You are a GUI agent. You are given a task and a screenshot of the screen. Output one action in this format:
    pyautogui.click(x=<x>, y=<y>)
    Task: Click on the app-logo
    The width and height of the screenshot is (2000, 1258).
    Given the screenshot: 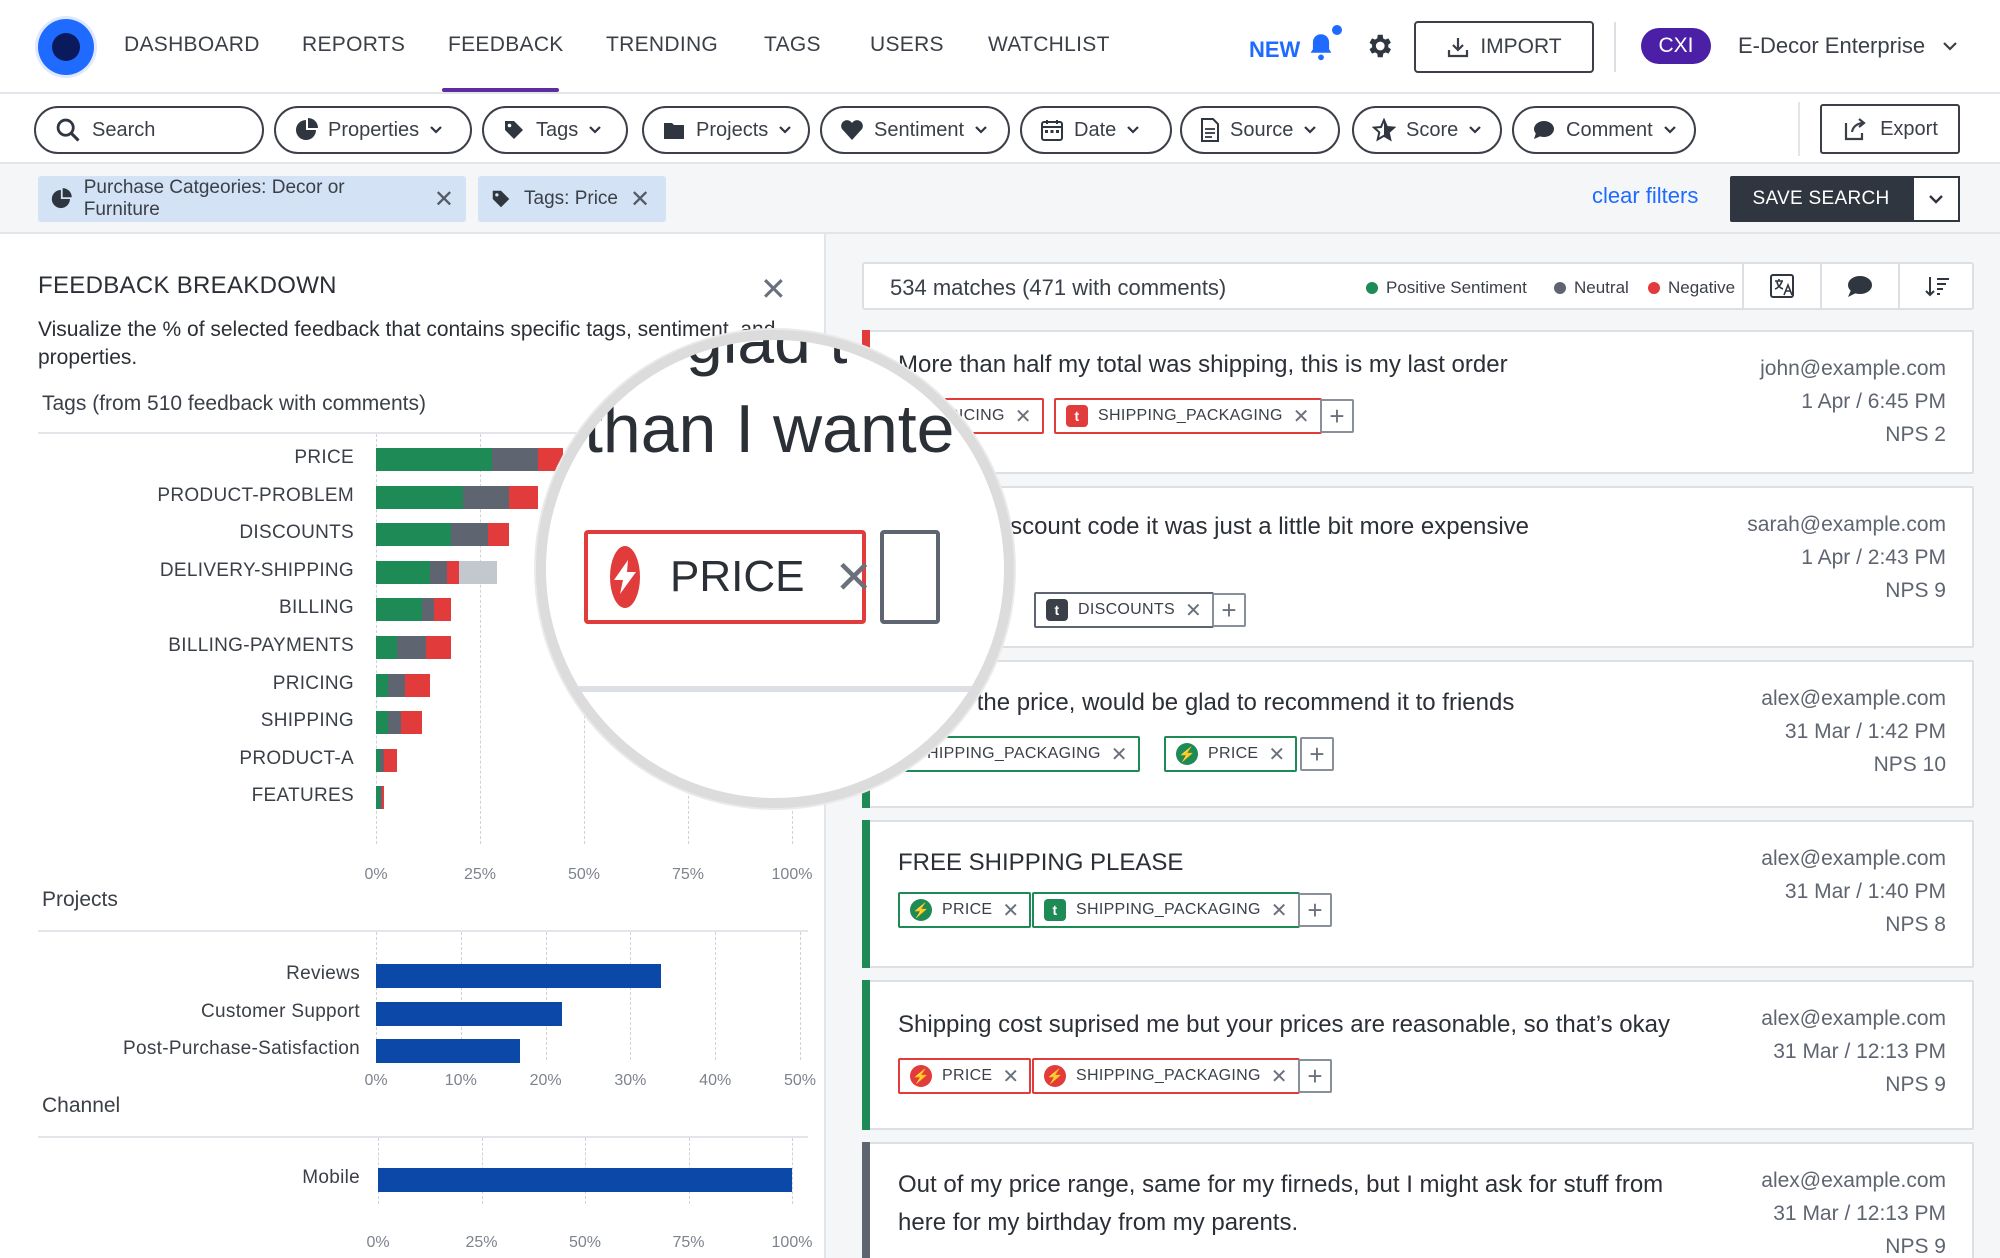 What is the action you would take?
    pyautogui.click(x=66, y=47)
    